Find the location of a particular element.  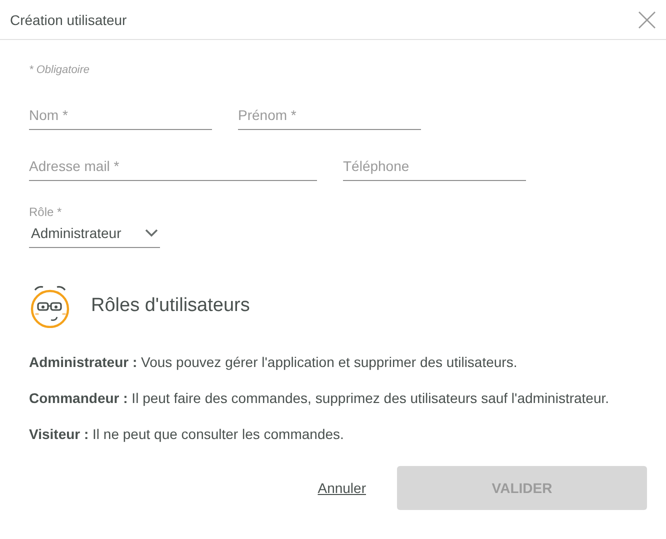

cancel-link: Annuler is located at coordinates (342, 488).